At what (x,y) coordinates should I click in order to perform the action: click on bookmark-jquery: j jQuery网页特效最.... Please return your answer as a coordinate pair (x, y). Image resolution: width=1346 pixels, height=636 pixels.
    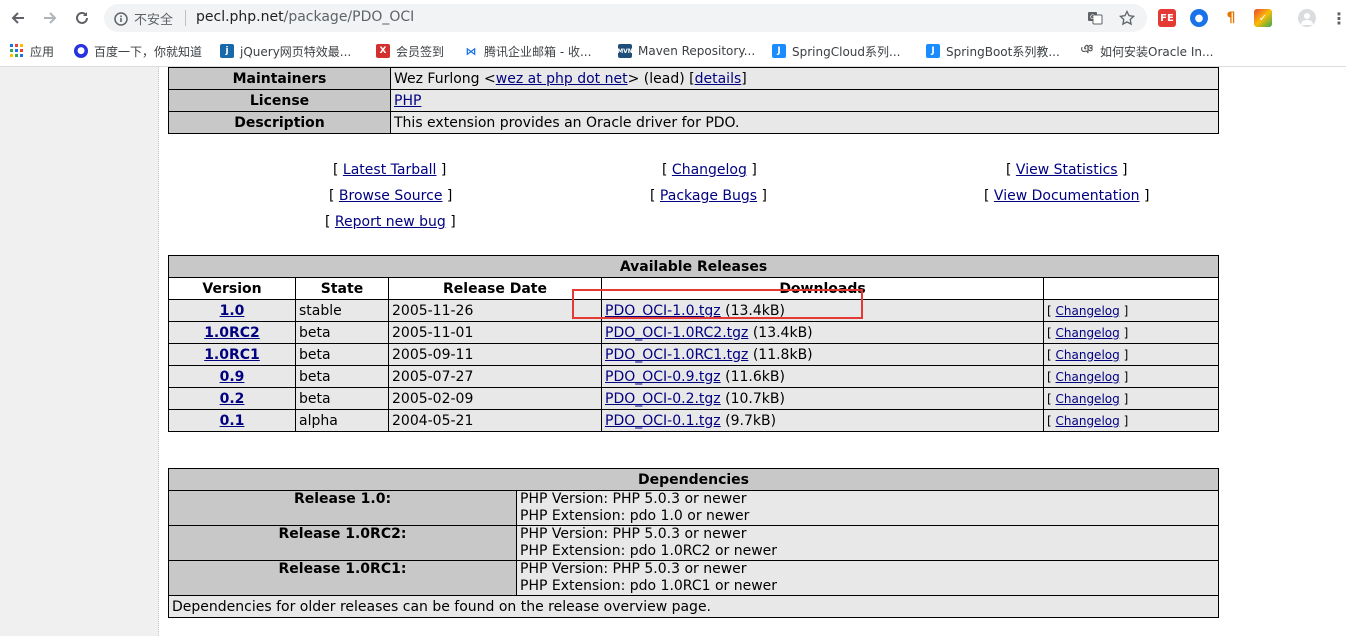
    Looking at the image, I should click on (285, 51).